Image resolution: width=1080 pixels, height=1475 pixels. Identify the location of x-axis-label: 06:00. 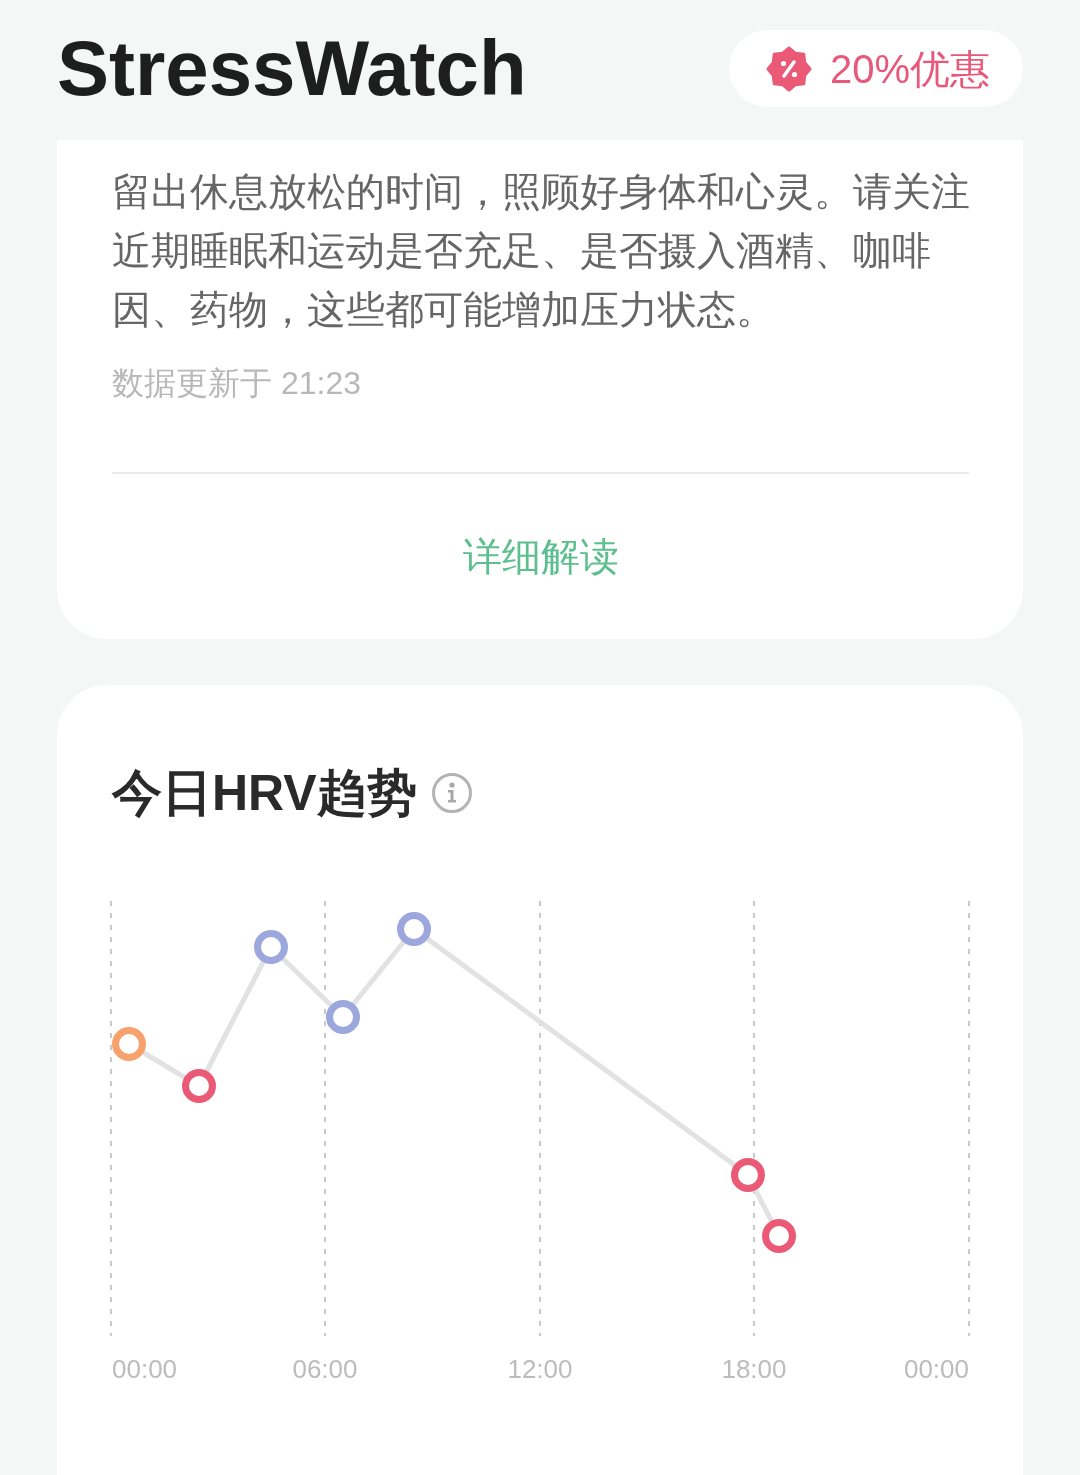
(325, 1369).